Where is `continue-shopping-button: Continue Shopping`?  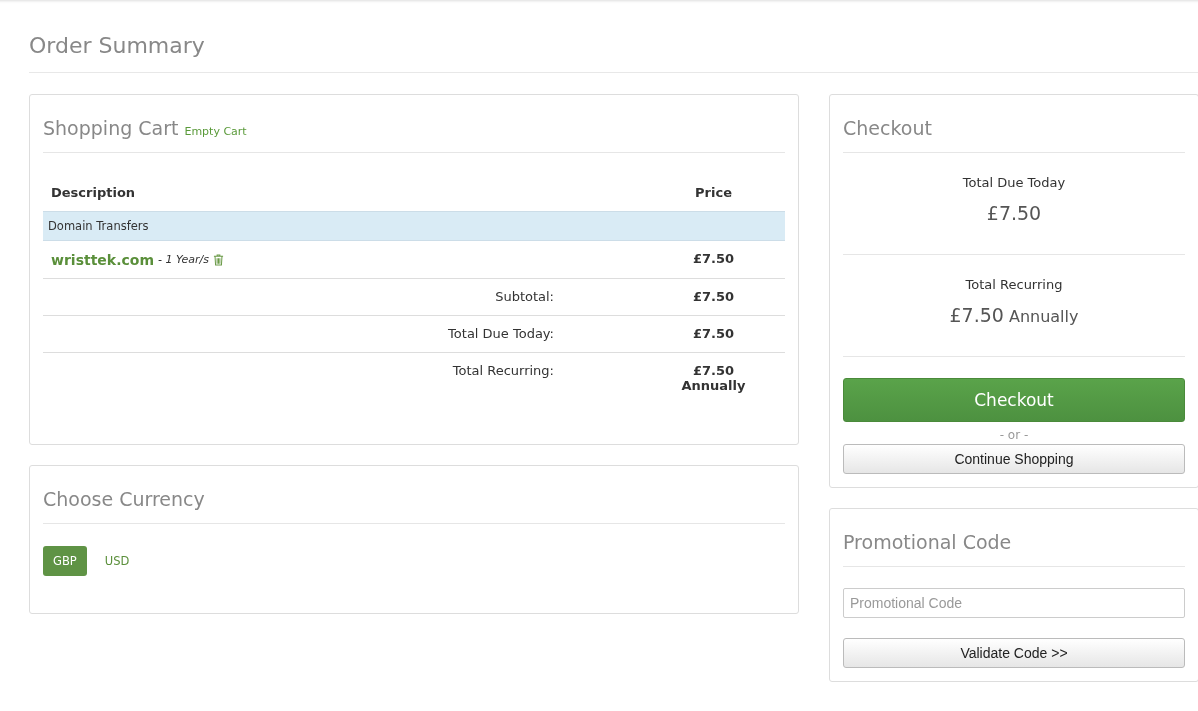 continue-shopping-button: Continue Shopping is located at coordinates (1014, 459).